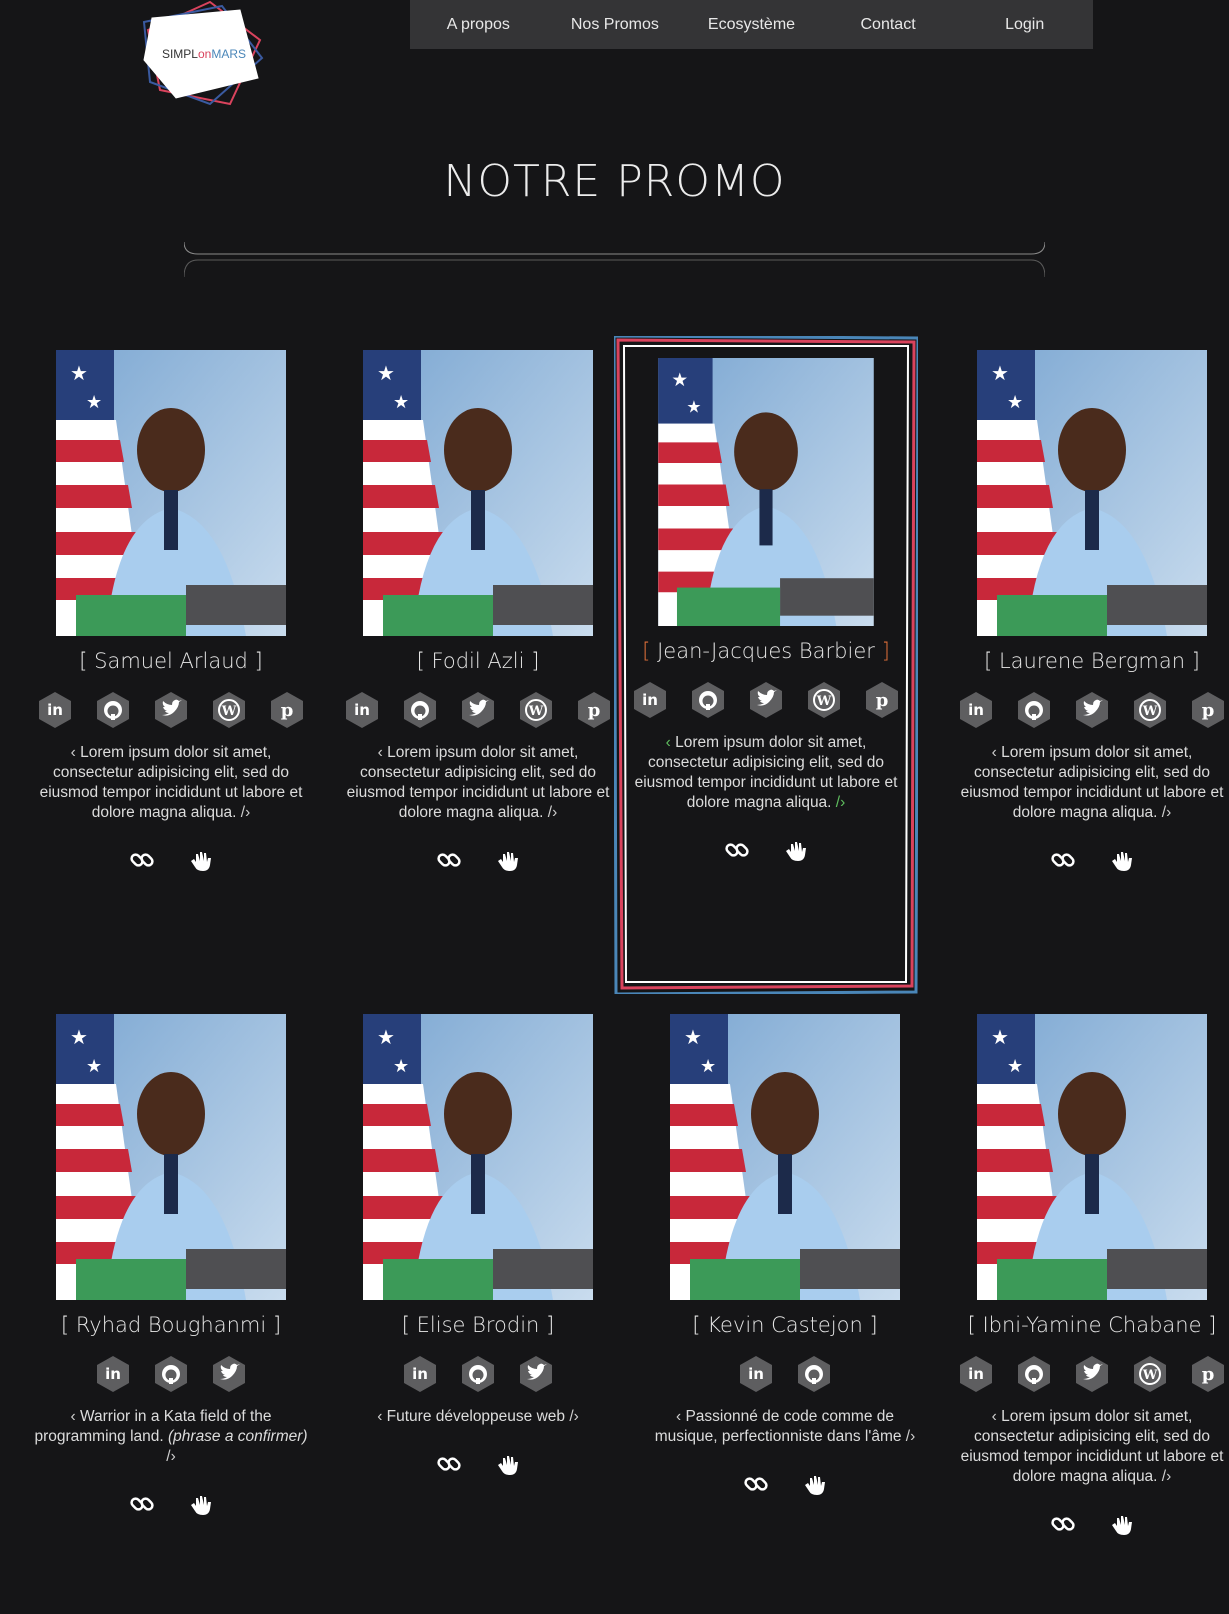 The width and height of the screenshot is (1229, 1614). I want to click on svg-text: in, so click(650, 700).